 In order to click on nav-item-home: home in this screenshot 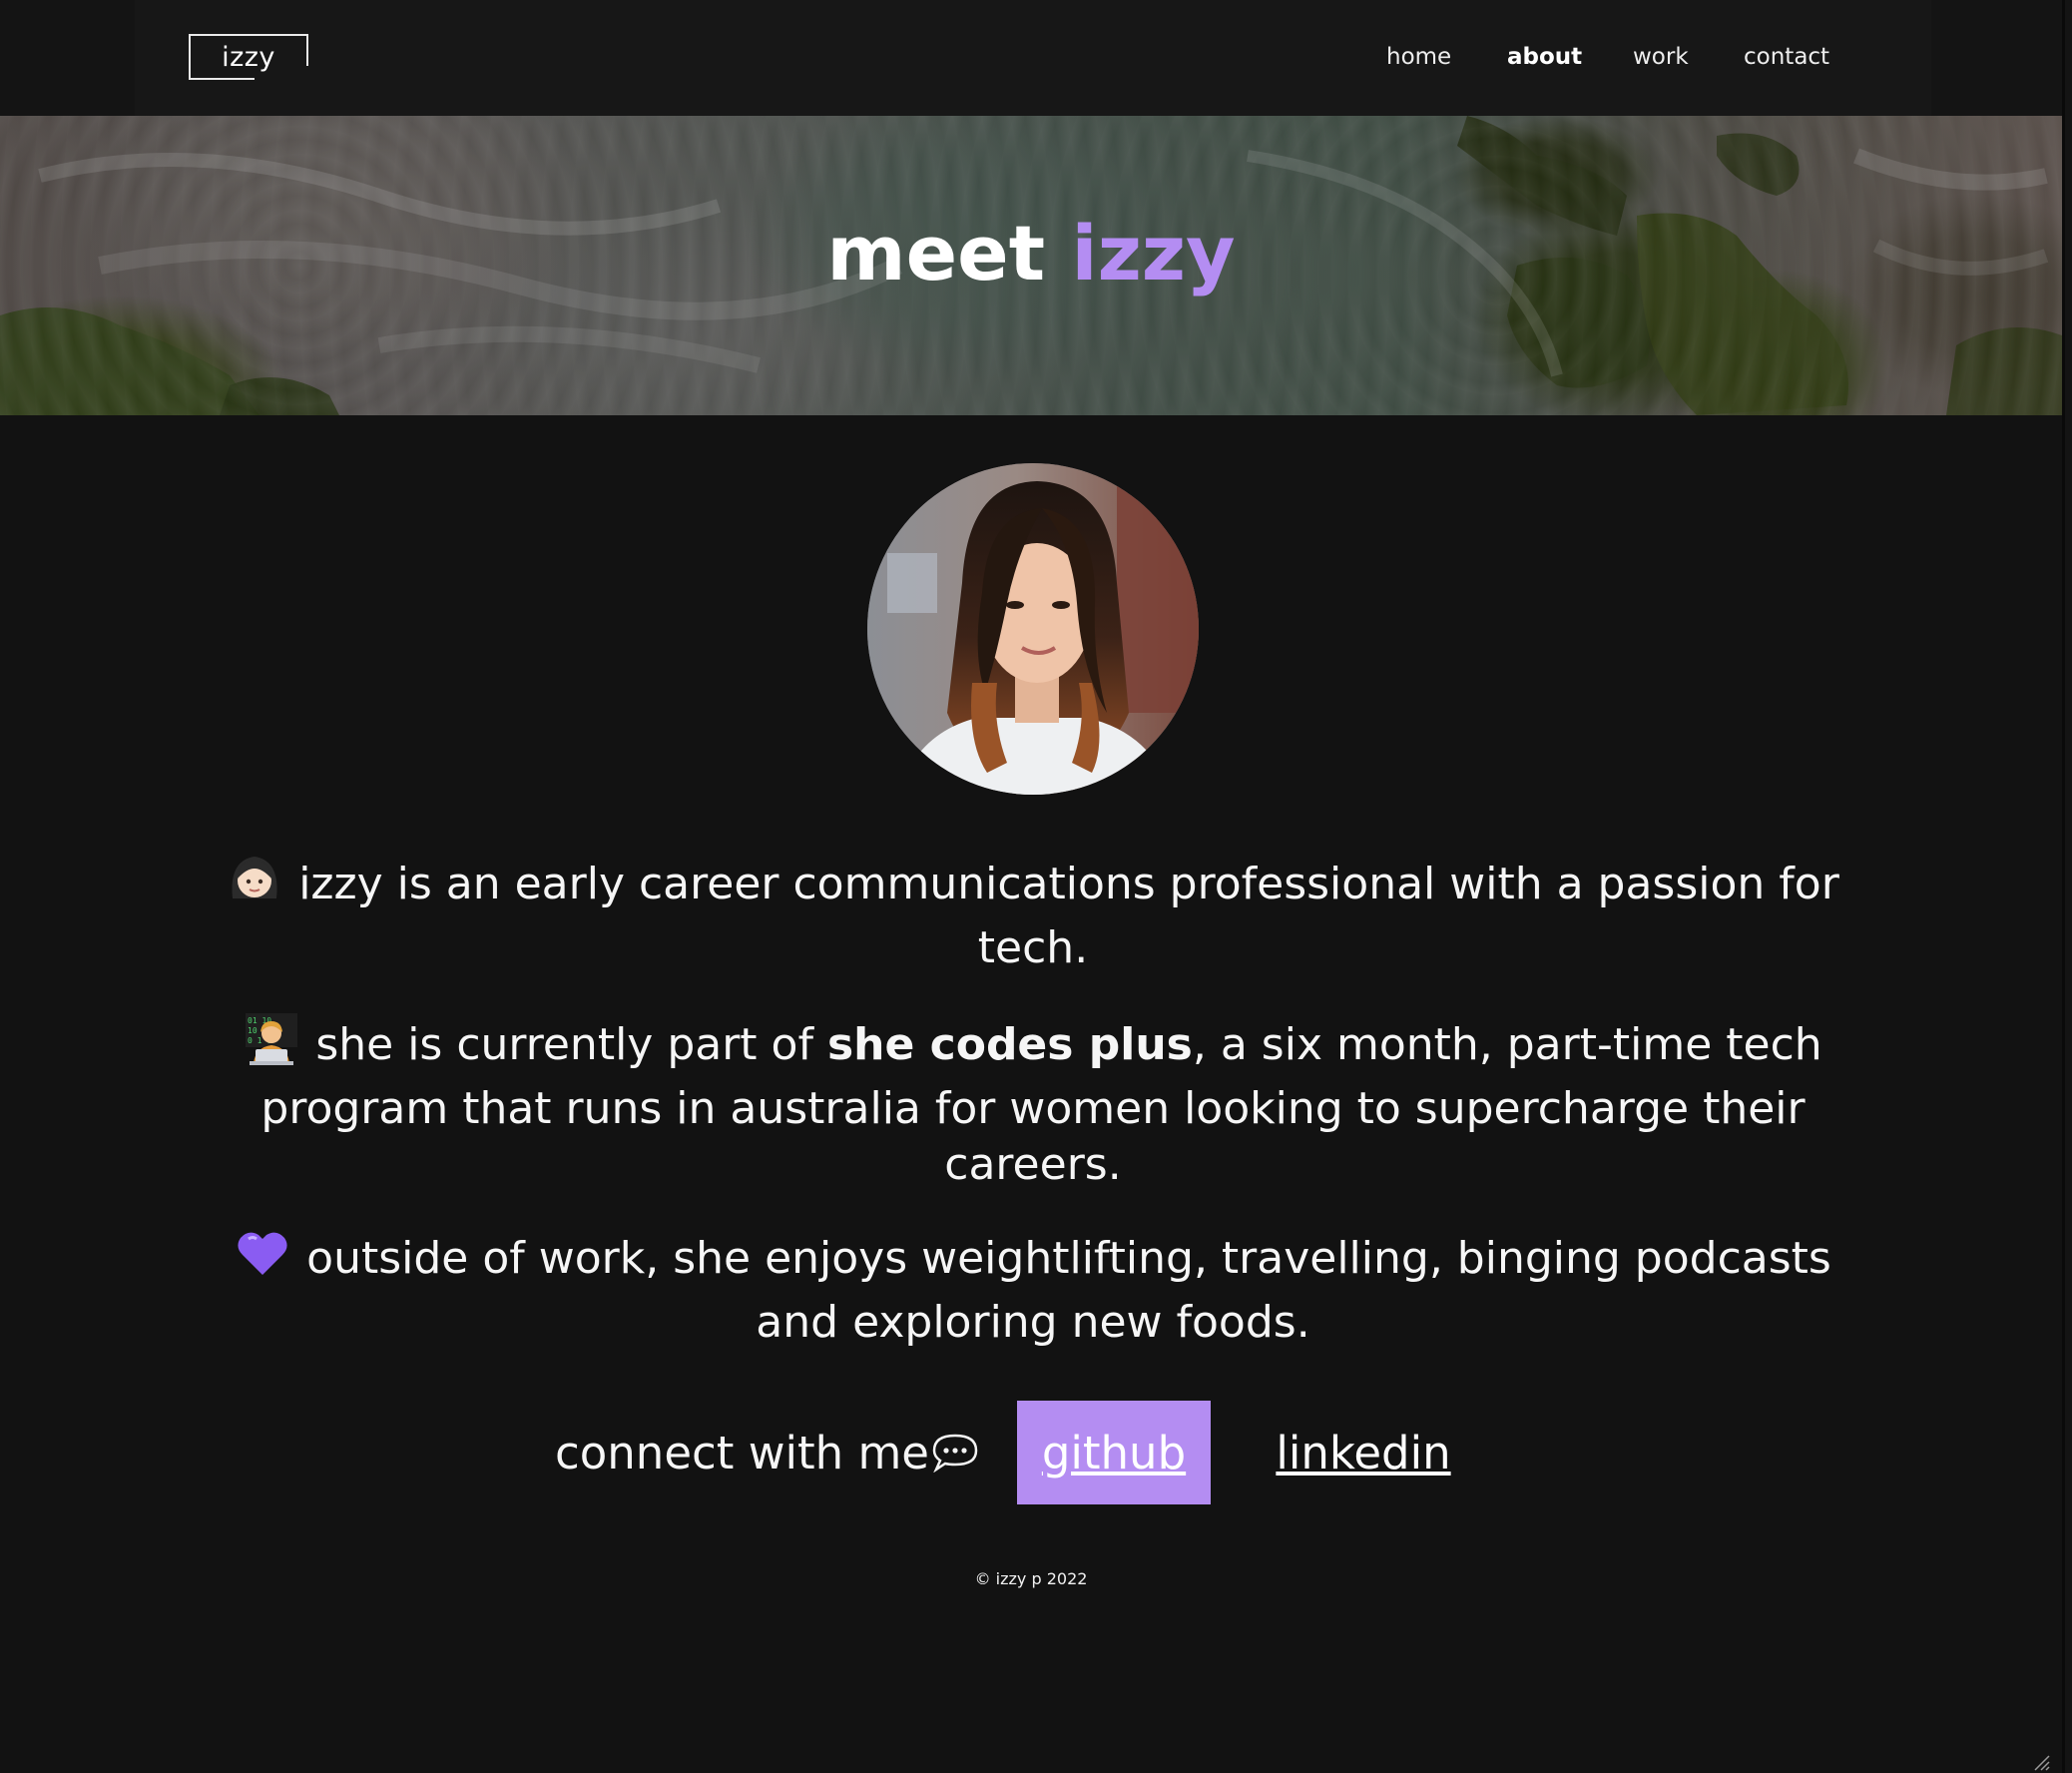, I will do `click(1419, 57)`.